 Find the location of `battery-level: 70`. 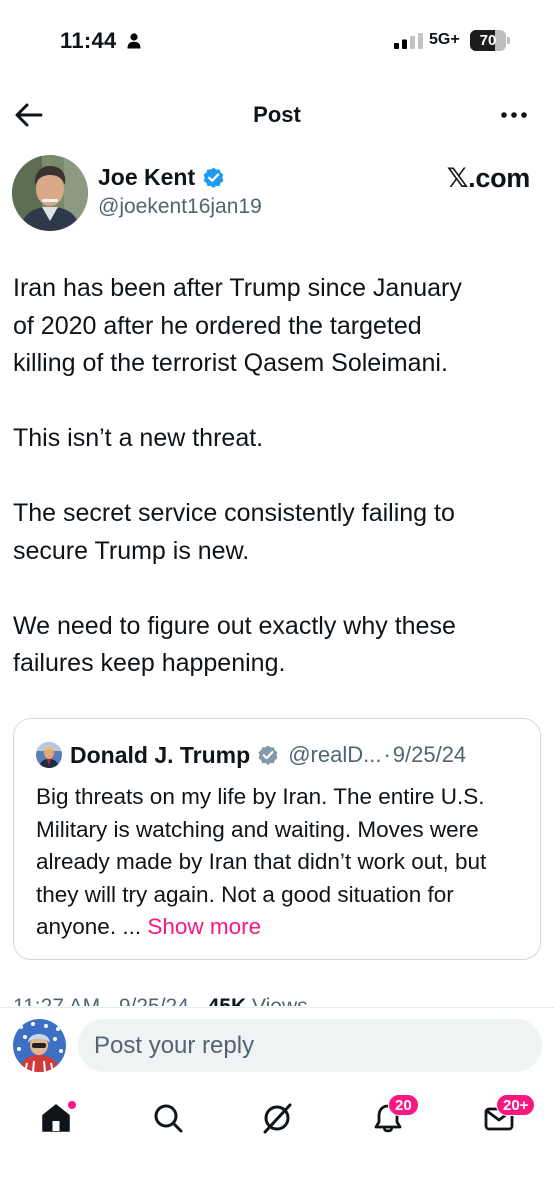

battery-level: 70 is located at coordinates (488, 40).